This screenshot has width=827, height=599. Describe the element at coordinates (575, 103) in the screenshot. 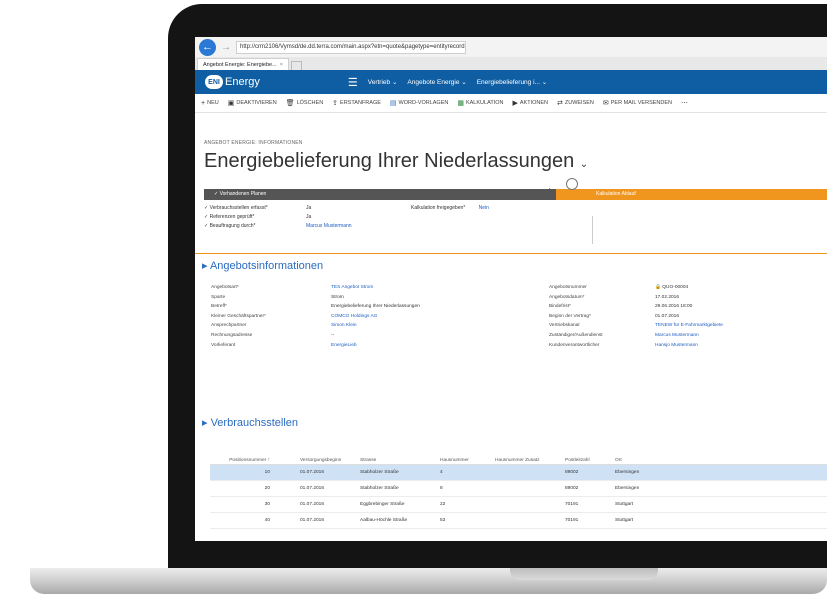

I see `command-zuweisen-button: ⇄ ZUWEISEN` at that location.